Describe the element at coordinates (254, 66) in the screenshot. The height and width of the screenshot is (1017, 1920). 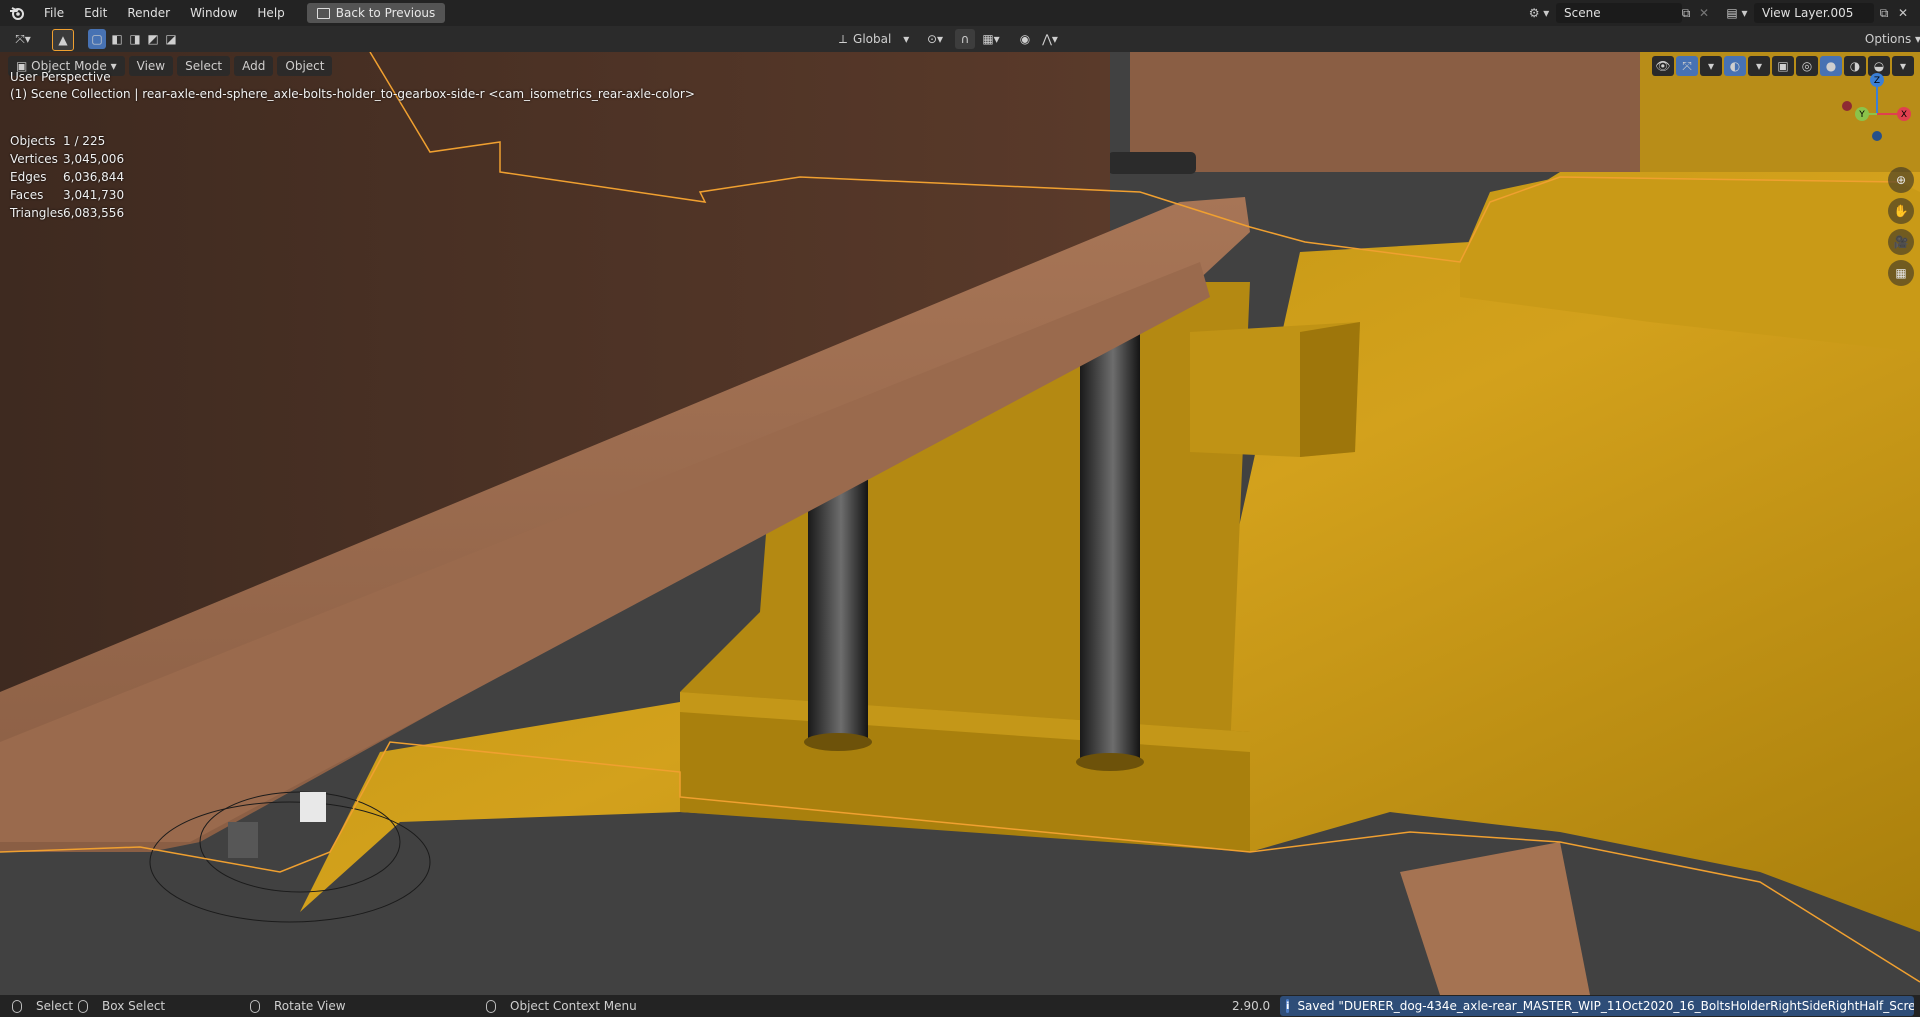
I see `menu-add: Add` at that location.